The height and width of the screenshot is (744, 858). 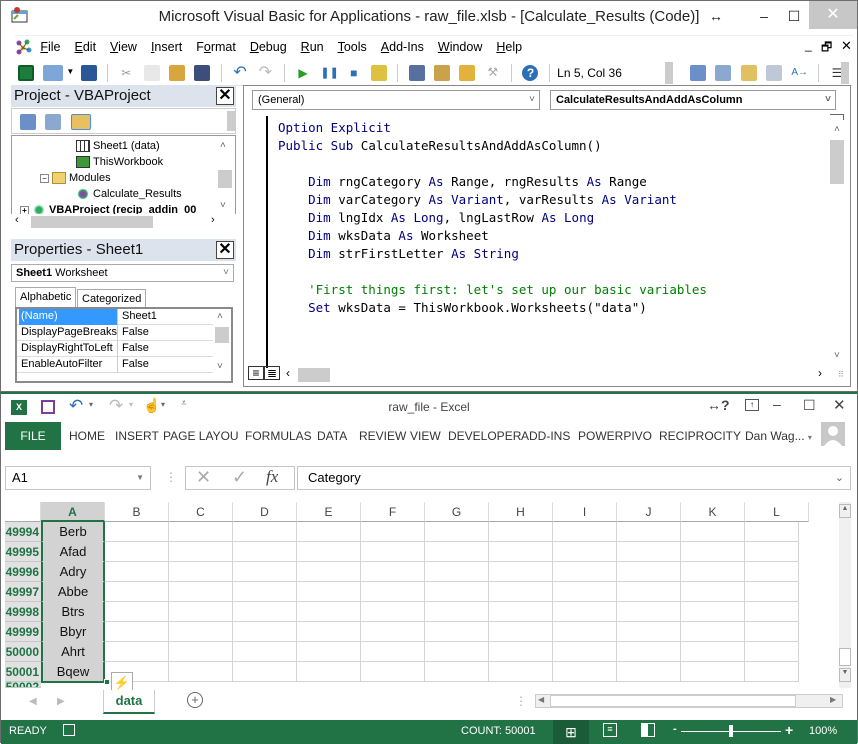 I want to click on object-selector: Sheet1 Worksheet ˅, so click(x=122, y=273).